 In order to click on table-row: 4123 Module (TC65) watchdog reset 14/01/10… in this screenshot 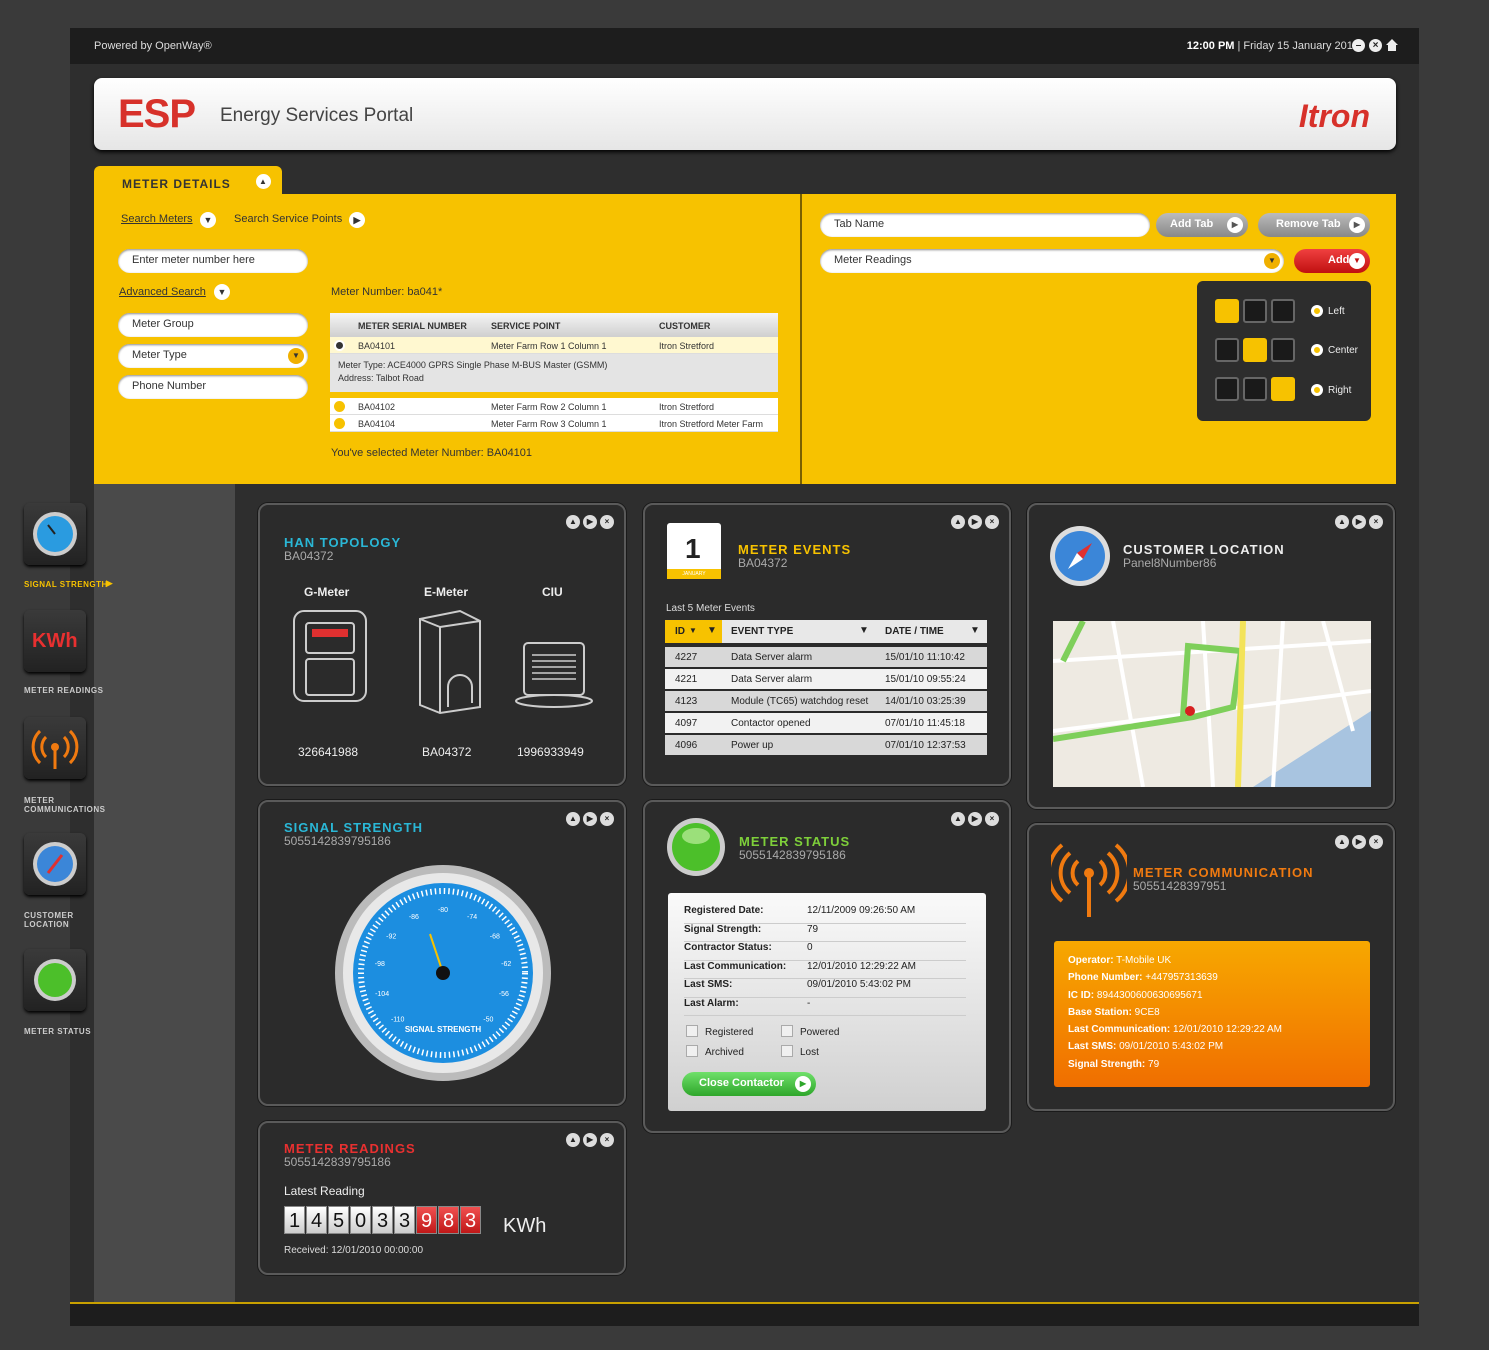, I will do `click(826, 702)`.